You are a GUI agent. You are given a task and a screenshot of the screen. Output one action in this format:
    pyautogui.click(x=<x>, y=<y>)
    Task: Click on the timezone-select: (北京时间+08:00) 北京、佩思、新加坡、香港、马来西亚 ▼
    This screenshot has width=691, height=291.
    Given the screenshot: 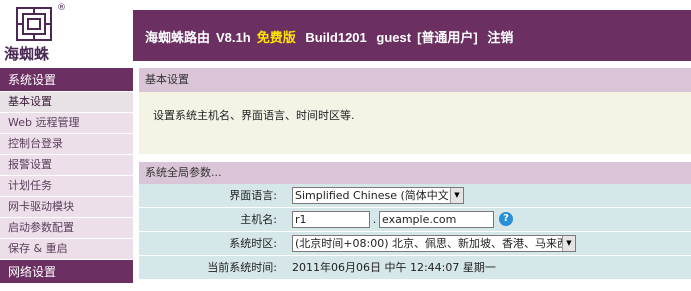 What is the action you would take?
    pyautogui.click(x=434, y=243)
    